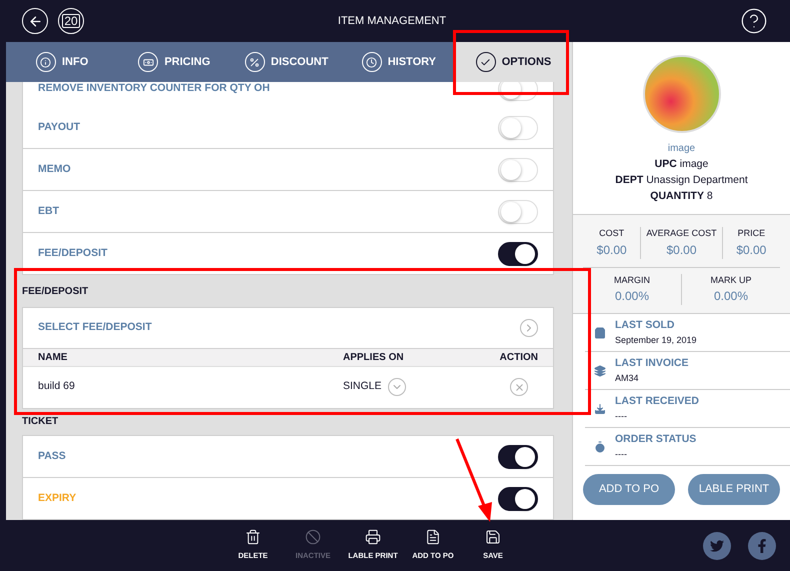 This screenshot has width=790, height=571. I want to click on facebook-button, so click(762, 546).